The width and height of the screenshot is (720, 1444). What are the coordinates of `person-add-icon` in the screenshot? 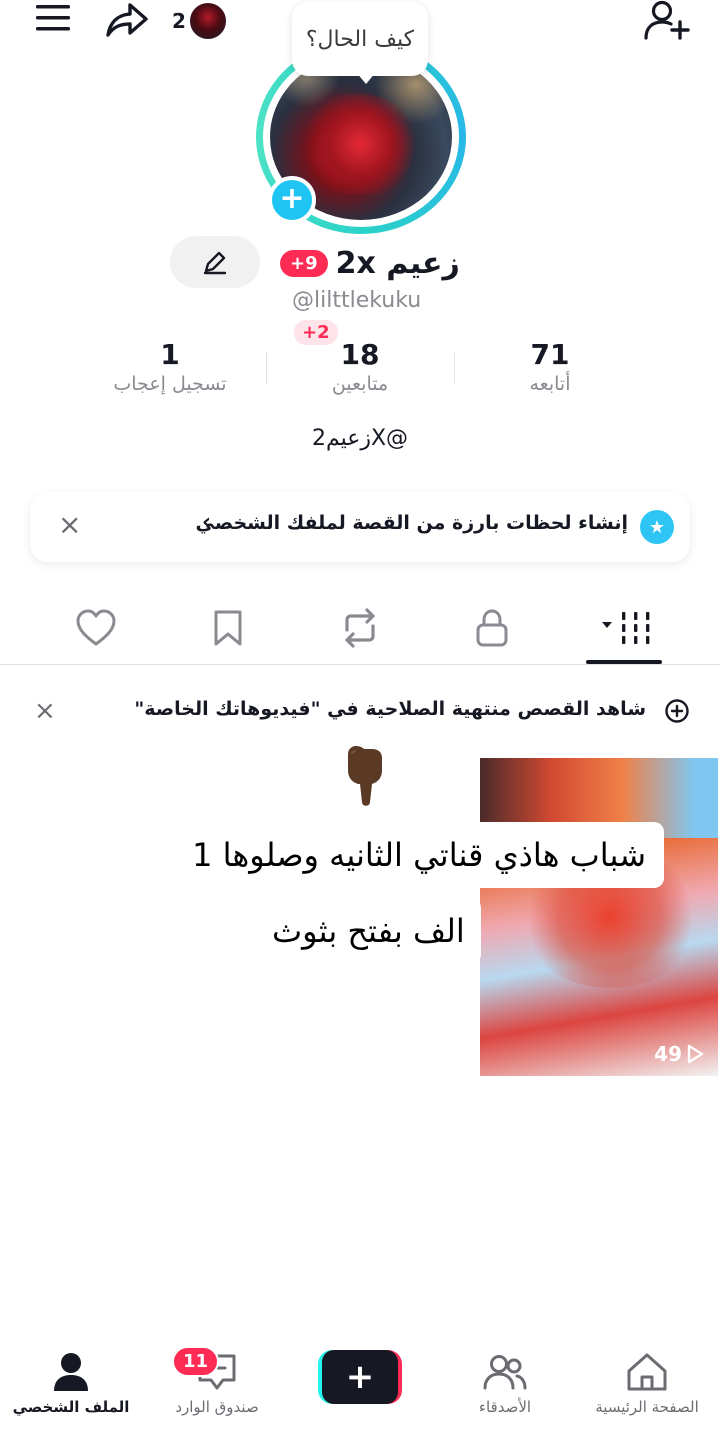 It's located at (667, 20).